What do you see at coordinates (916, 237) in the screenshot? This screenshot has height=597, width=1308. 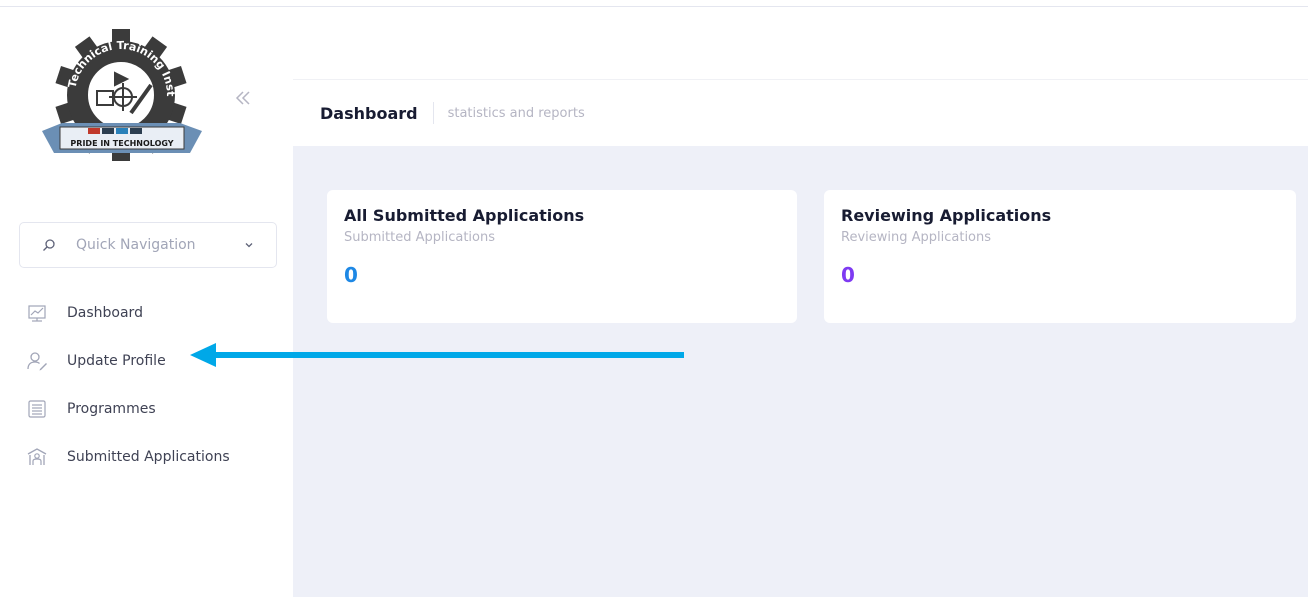 I see `card-subtitle: Reviewing Applications` at bounding box center [916, 237].